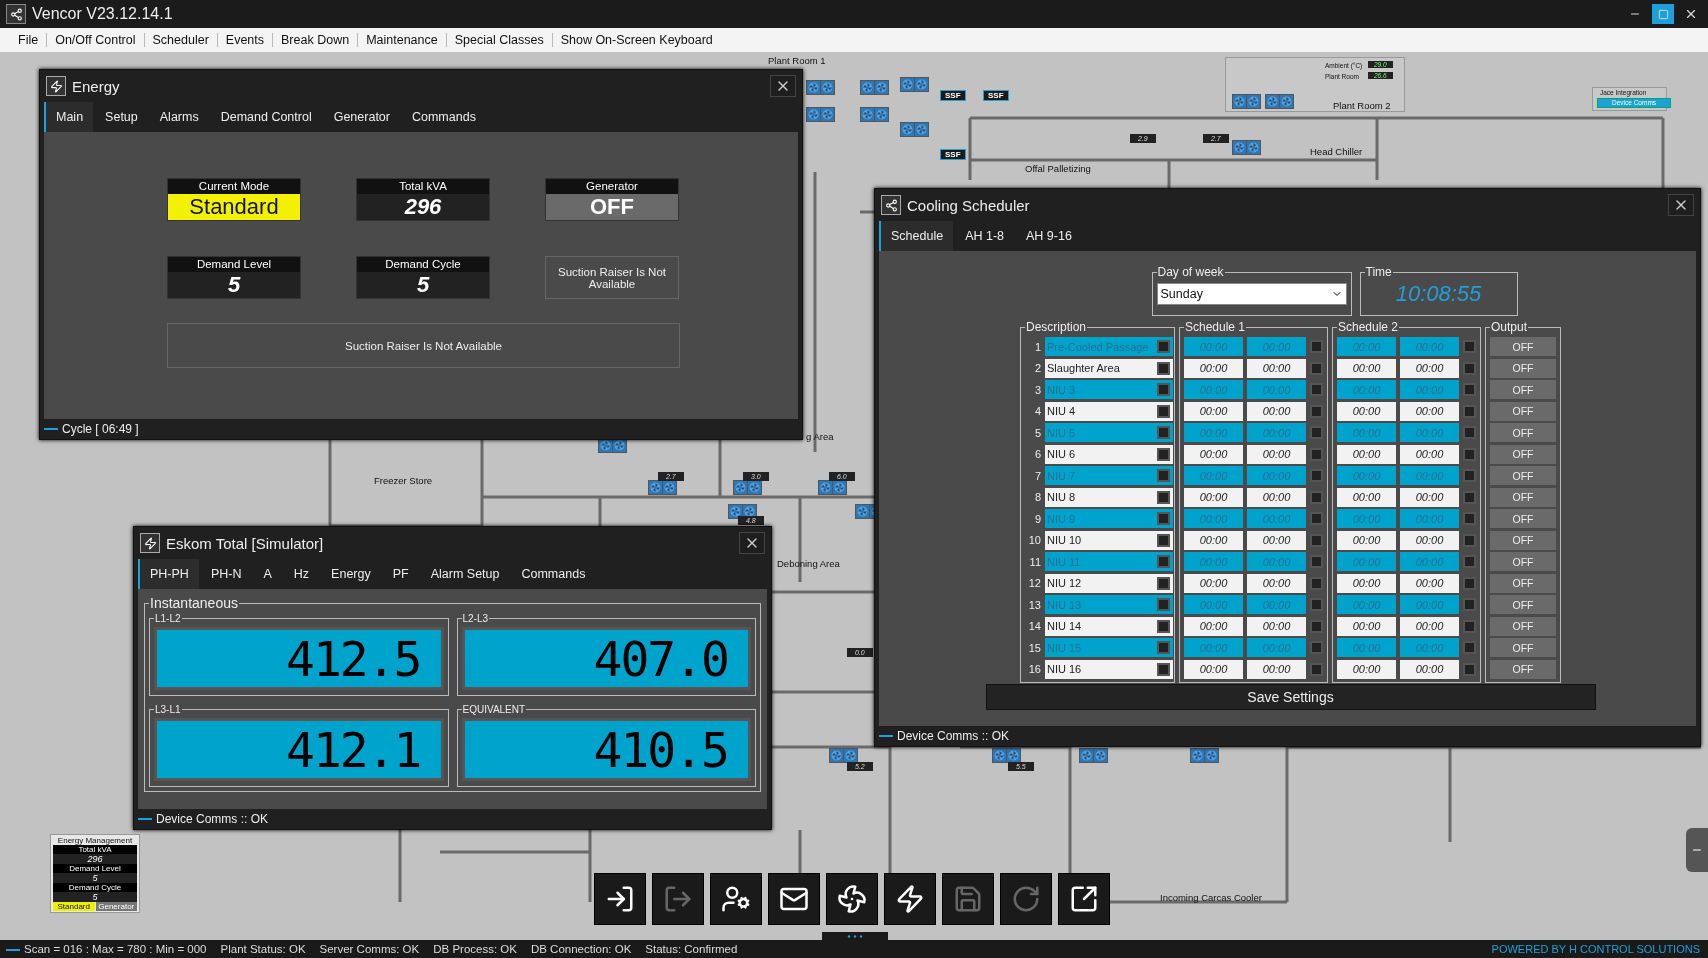 The image size is (1708, 958). Describe the element at coordinates (350, 574) in the screenshot. I see `tab: Energy` at that location.